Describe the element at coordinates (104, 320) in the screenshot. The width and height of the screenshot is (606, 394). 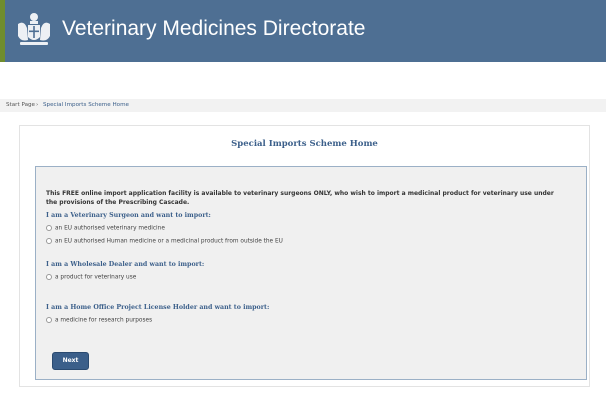
I see `option-label: a medicine for research purposes` at that location.